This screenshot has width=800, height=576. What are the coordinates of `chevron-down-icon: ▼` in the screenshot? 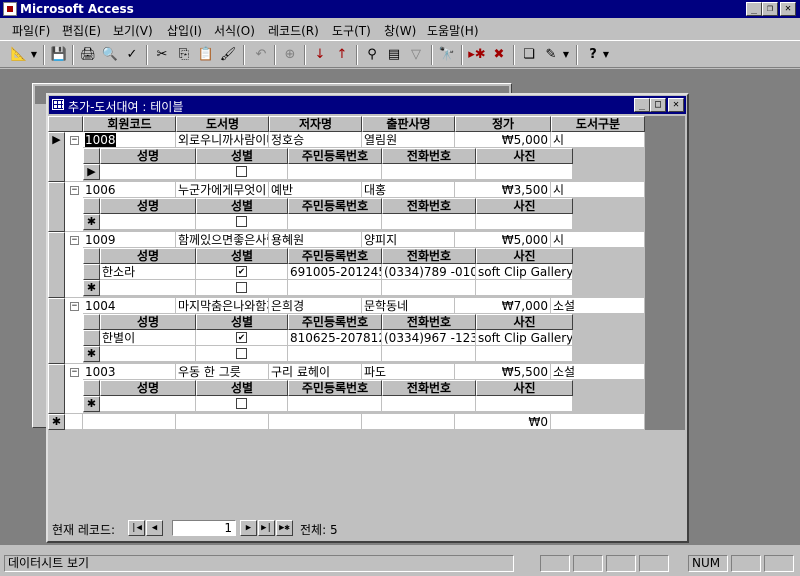 It's located at (606, 55).